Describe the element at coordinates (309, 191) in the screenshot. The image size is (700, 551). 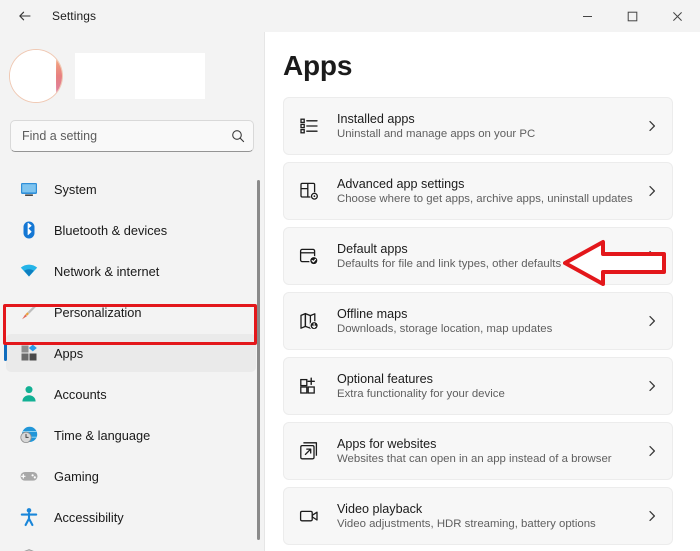
I see `app-settings-icon` at that location.